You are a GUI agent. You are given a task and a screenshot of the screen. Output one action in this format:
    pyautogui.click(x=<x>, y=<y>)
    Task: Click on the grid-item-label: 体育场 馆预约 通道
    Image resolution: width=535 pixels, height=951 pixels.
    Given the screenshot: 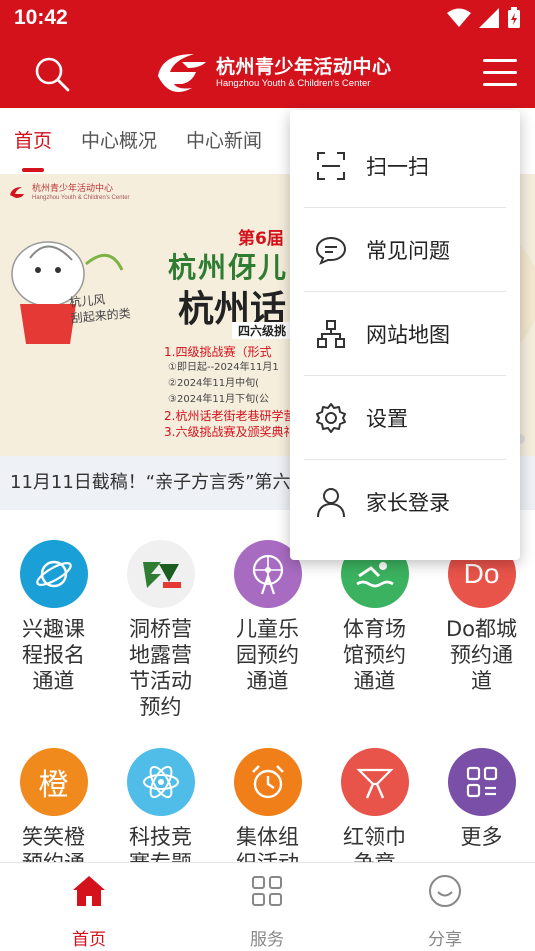 What is the action you would take?
    pyautogui.click(x=374, y=655)
    